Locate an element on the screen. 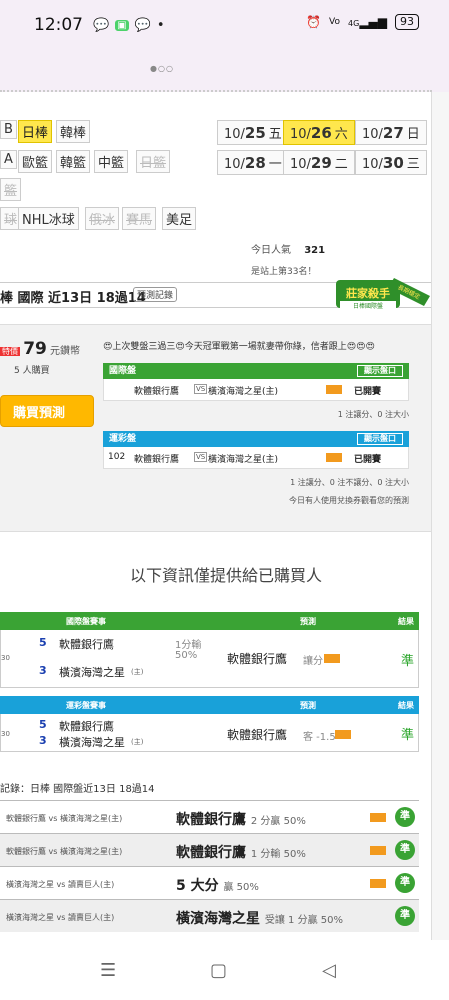 The image size is (449, 1000). list-item: 橫濱海灣之星 vs 讀賣巨人(主) 橫濱海灣之星 受讓 1 分贏 50% 準 is located at coordinates (209, 915).